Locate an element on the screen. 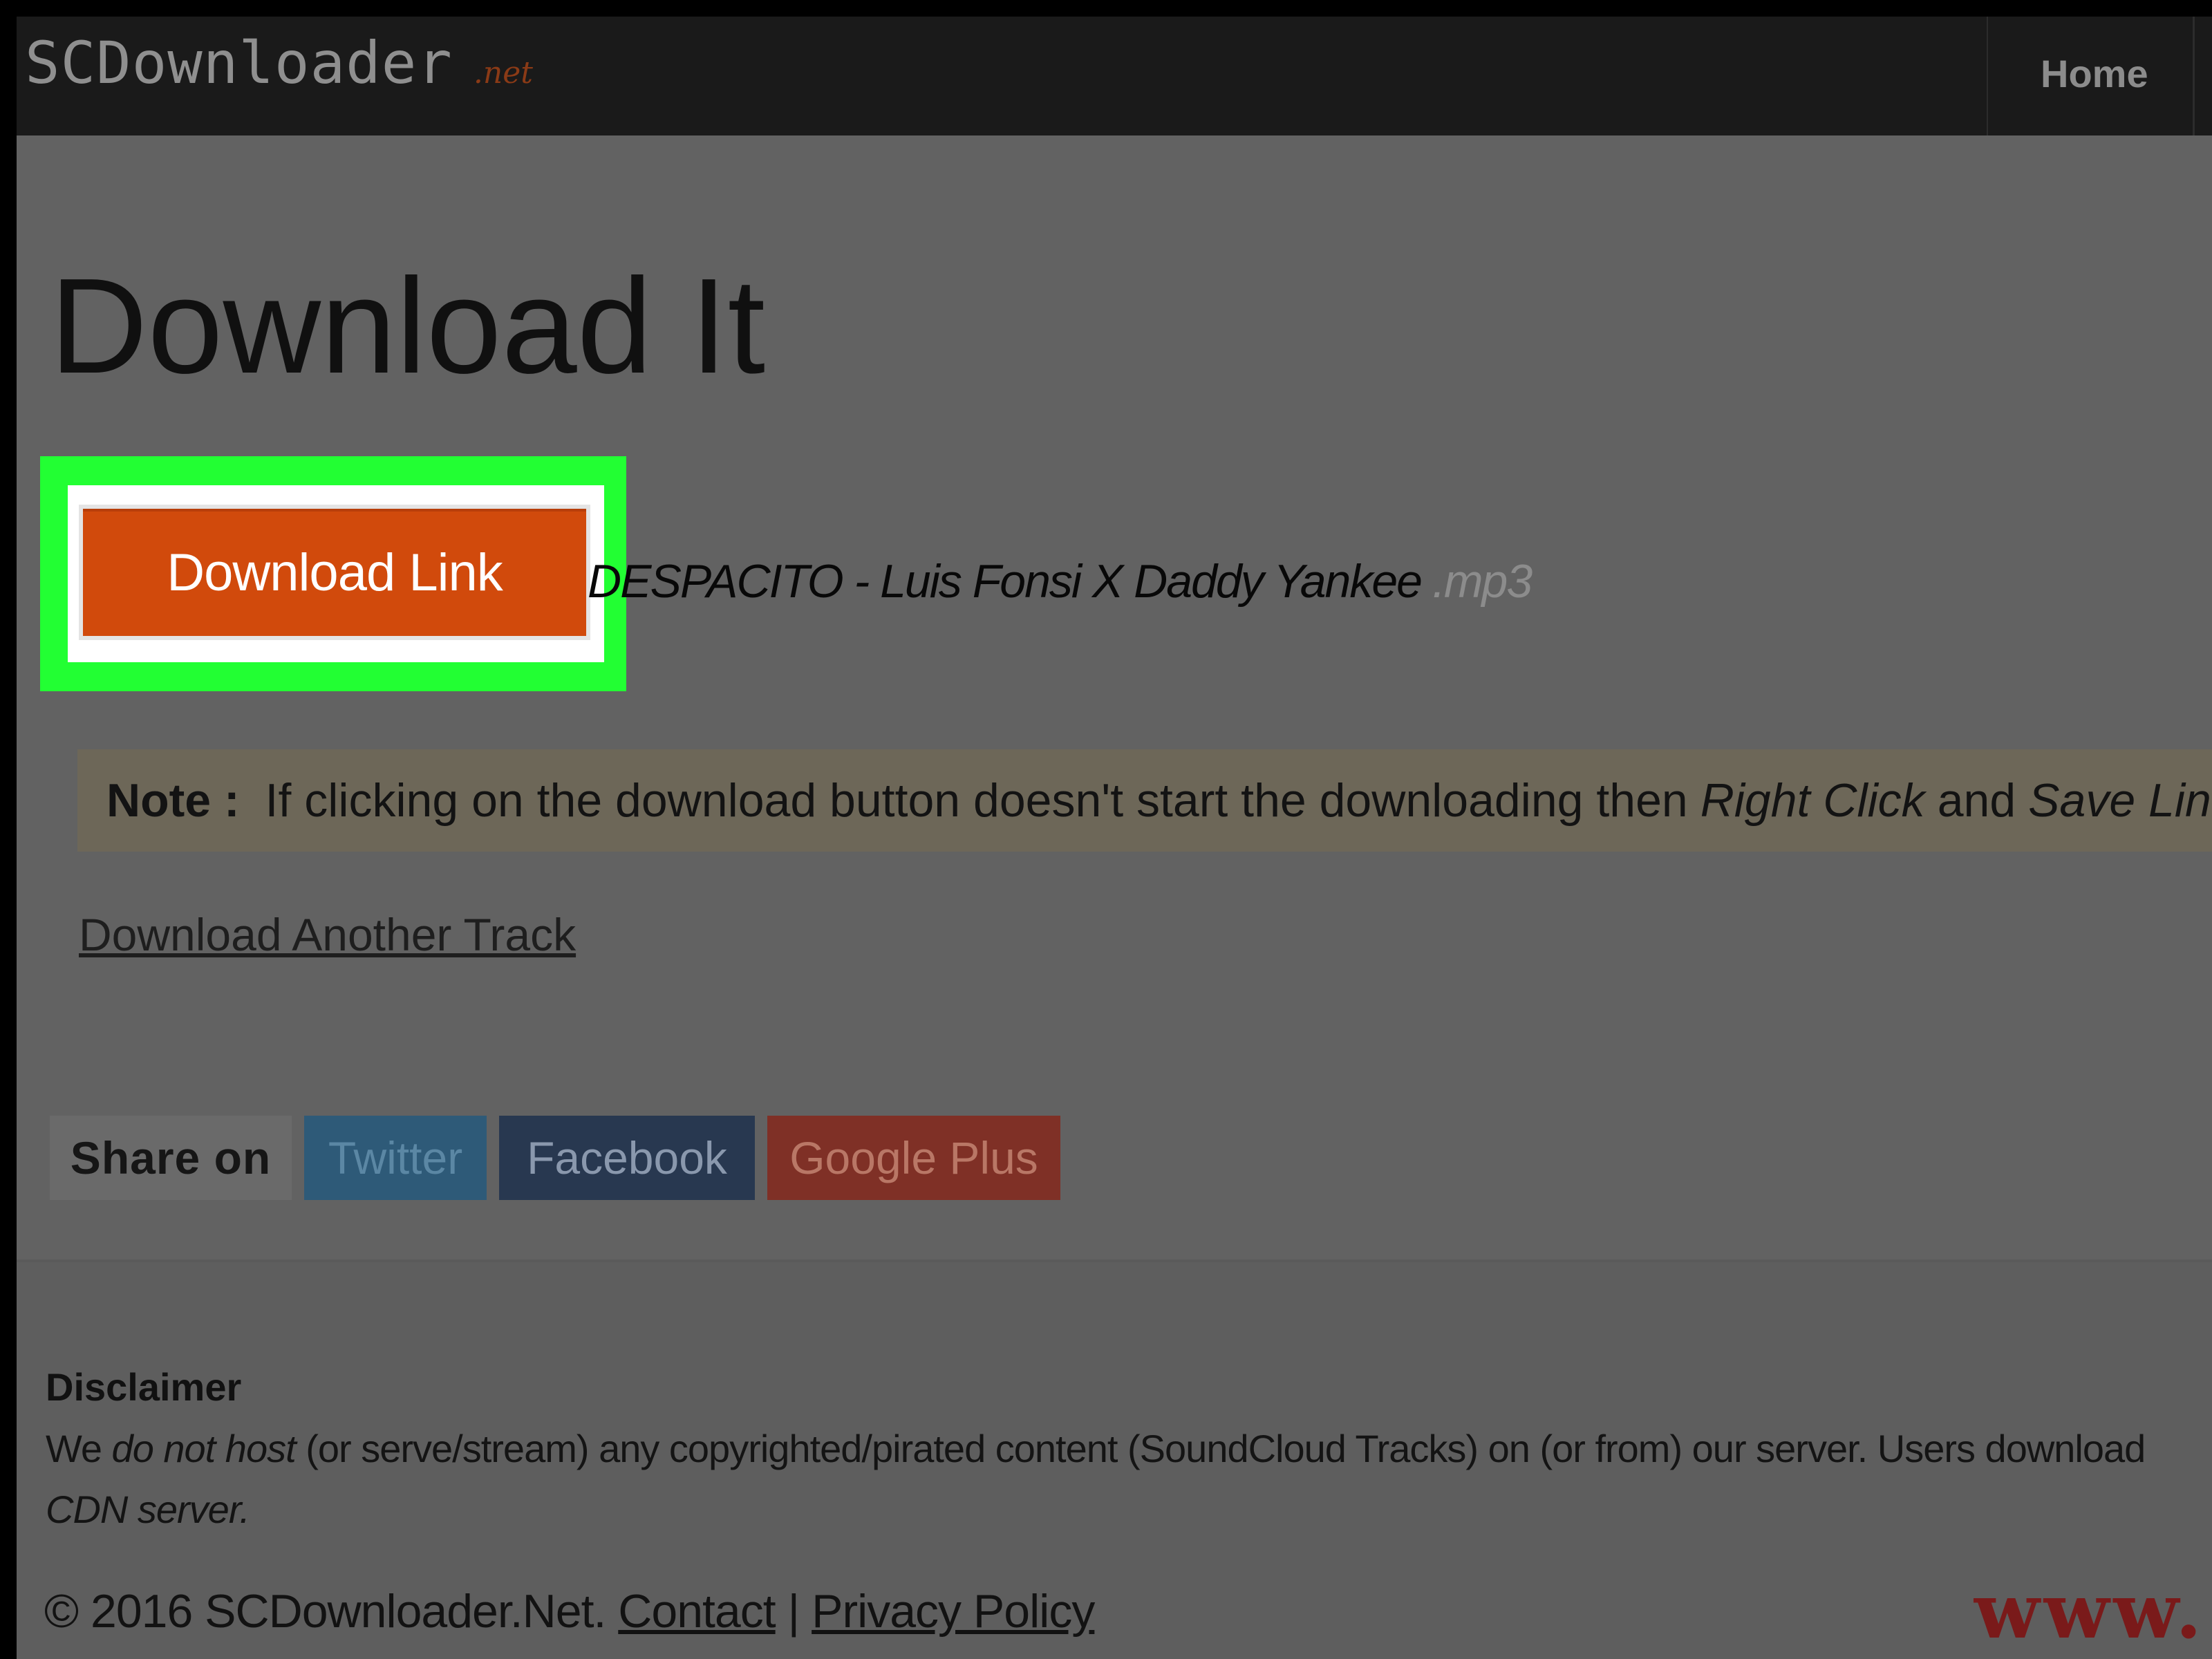 The width and height of the screenshot is (2212, 1659). download-another-track-link: Download Another Track is located at coordinates (327, 934).